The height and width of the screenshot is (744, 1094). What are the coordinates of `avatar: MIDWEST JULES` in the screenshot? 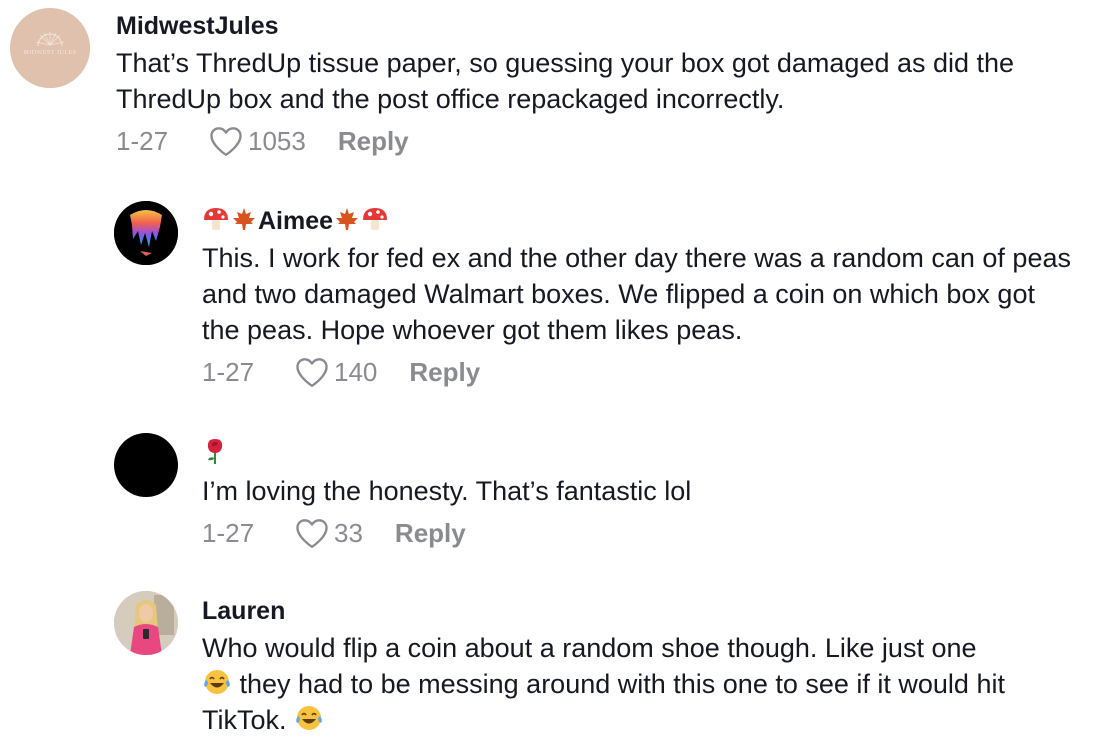 It's located at (50, 48).